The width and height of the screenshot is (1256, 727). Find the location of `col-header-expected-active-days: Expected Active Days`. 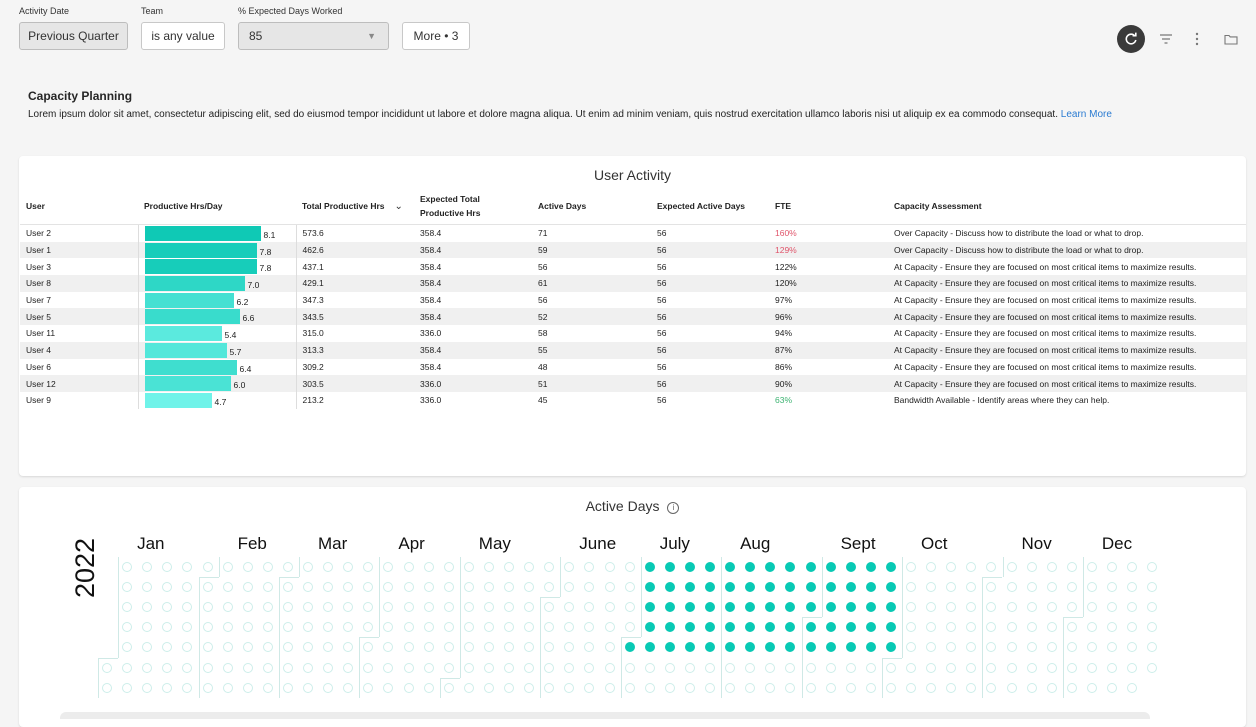

col-header-expected-active-days: Expected Active Days is located at coordinates (710, 206).